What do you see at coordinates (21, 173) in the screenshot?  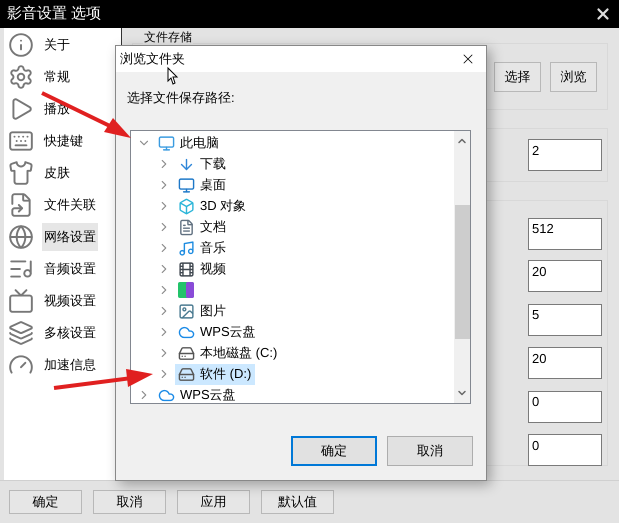 I see `shirt-icon` at bounding box center [21, 173].